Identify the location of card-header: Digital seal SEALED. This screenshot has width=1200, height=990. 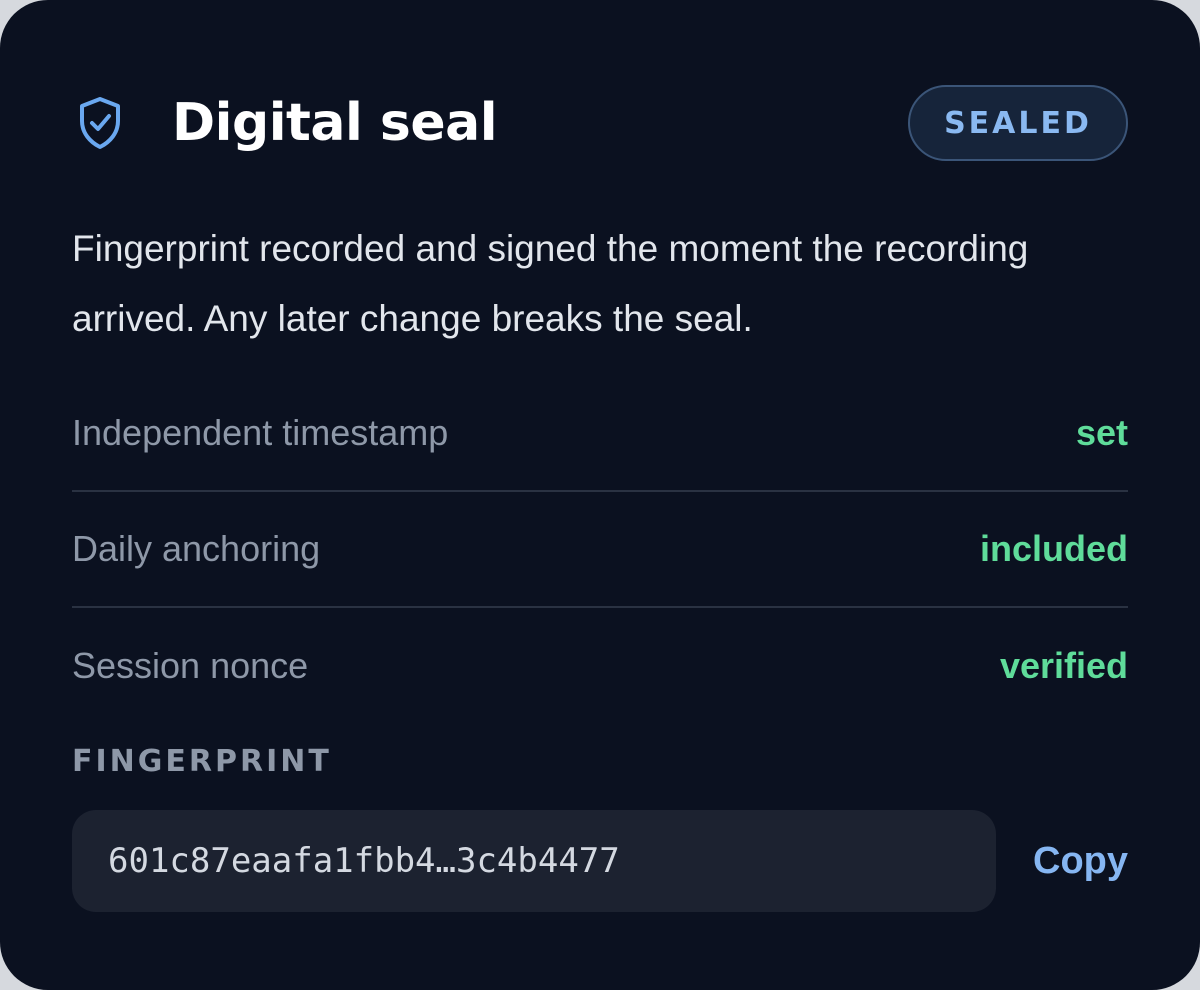
(600, 123).